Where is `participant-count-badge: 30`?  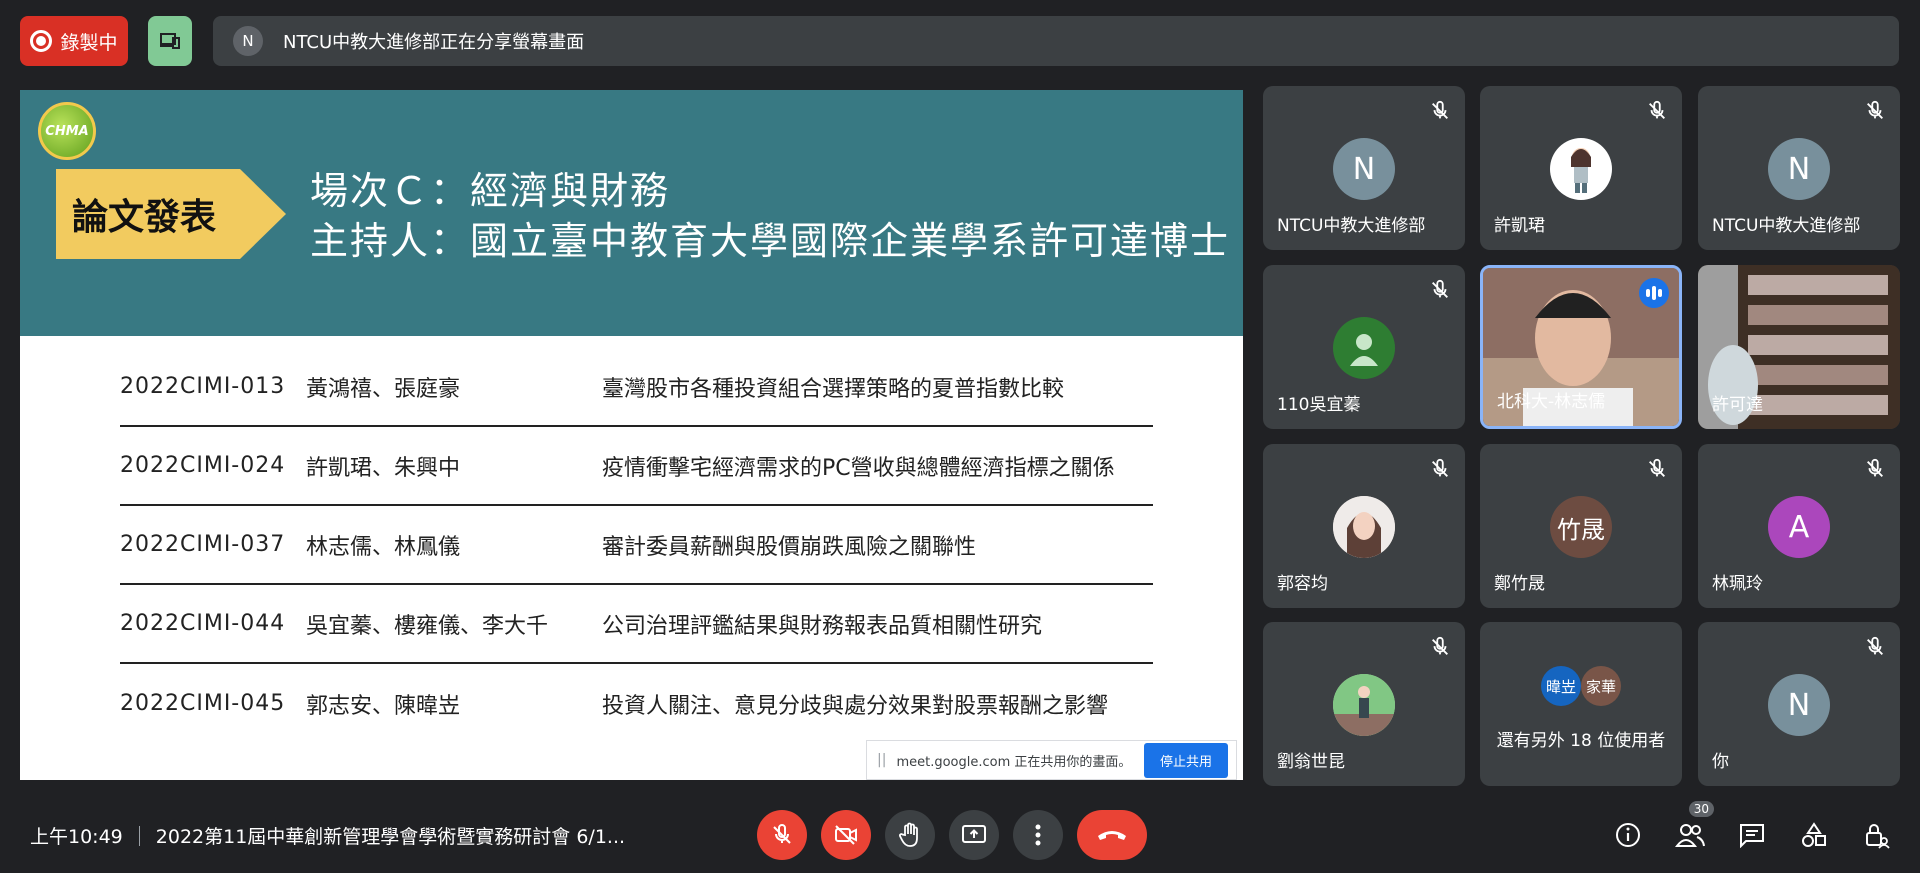 participant-count-badge: 30 is located at coordinates (1701, 809).